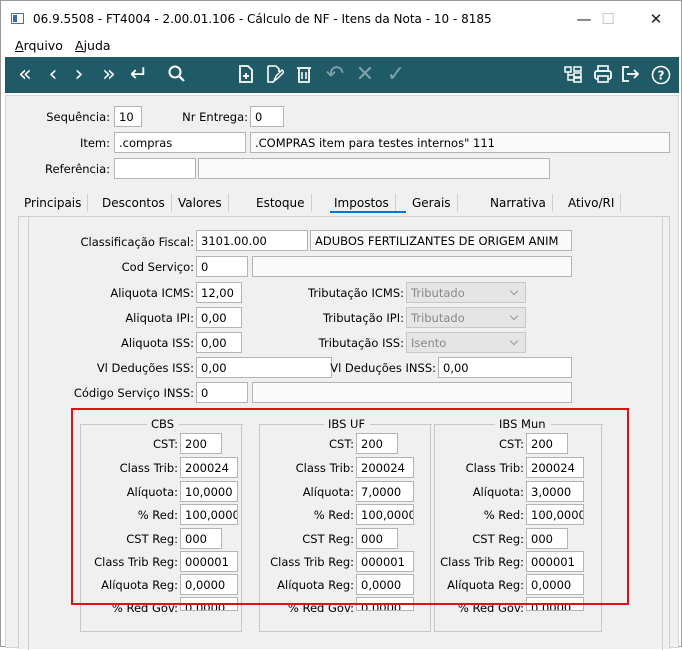  Describe the element at coordinates (77, 169) in the screenshot. I see `referencia-label: Referência:` at that location.